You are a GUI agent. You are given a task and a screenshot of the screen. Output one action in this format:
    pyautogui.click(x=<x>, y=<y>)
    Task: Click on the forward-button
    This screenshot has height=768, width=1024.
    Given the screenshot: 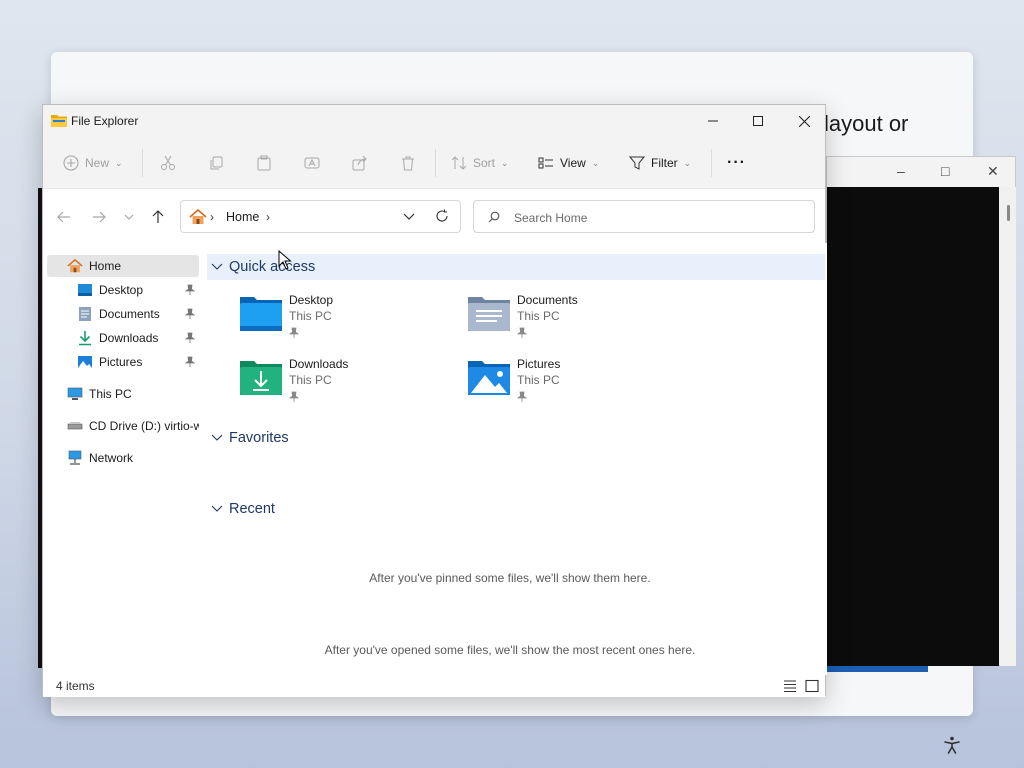 What is the action you would take?
    pyautogui.click(x=99, y=217)
    